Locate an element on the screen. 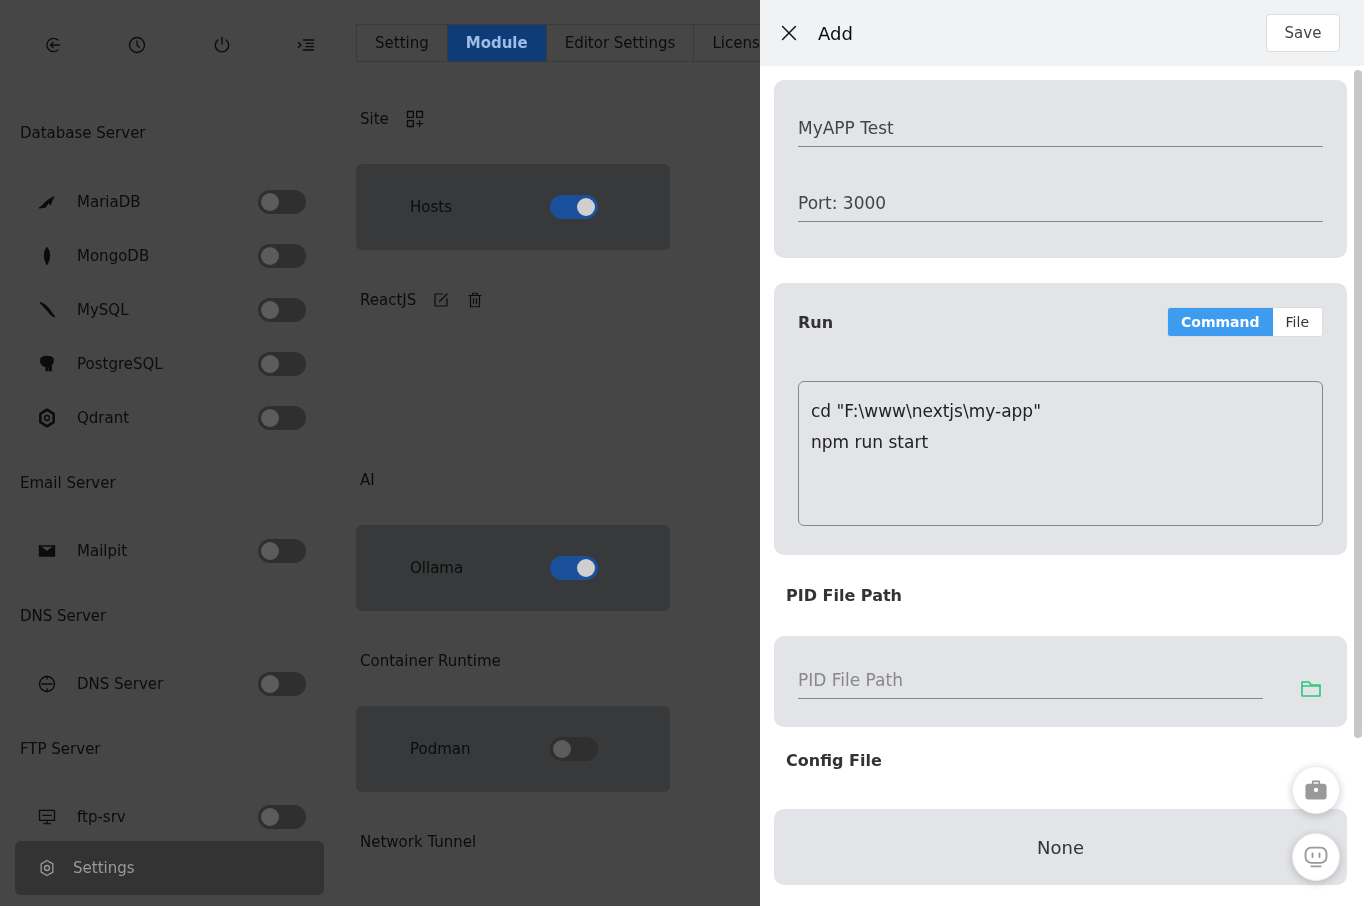  edit-button is located at coordinates (441, 300).